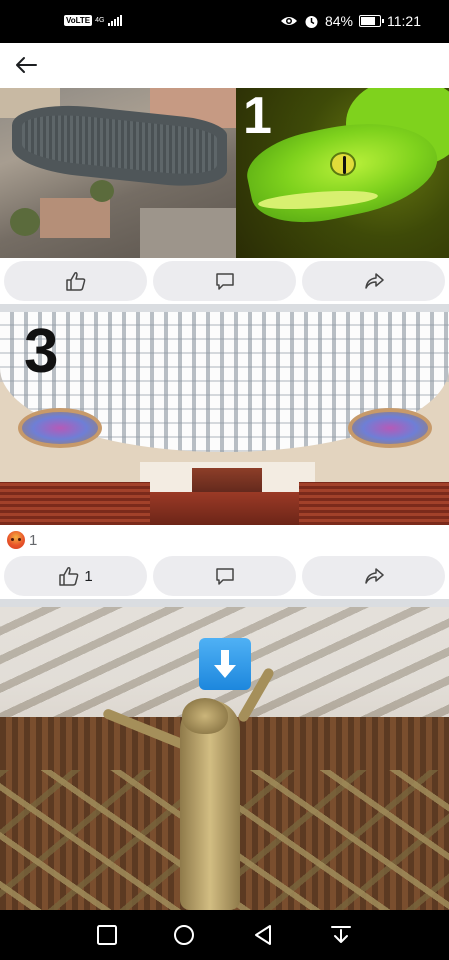  I want to click on battery-percent: 84%, so click(338, 21).